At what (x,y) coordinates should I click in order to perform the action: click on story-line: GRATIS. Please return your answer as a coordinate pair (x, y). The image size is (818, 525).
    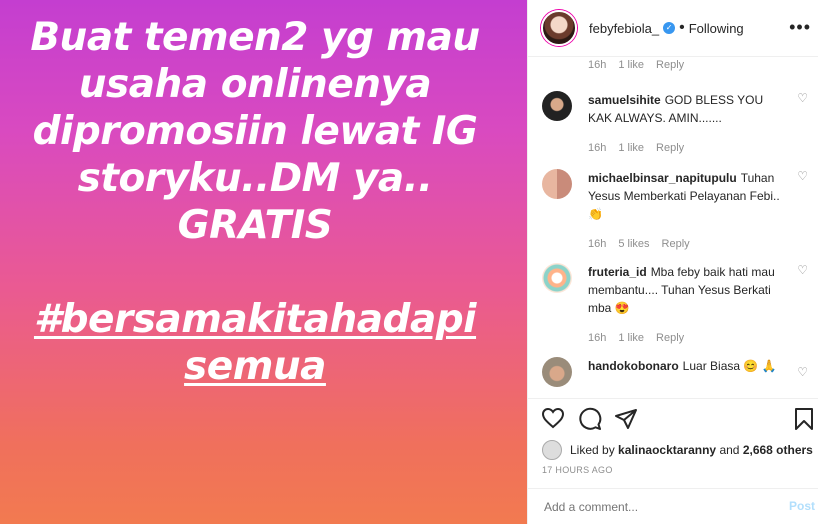
    Looking at the image, I should click on (255, 225).